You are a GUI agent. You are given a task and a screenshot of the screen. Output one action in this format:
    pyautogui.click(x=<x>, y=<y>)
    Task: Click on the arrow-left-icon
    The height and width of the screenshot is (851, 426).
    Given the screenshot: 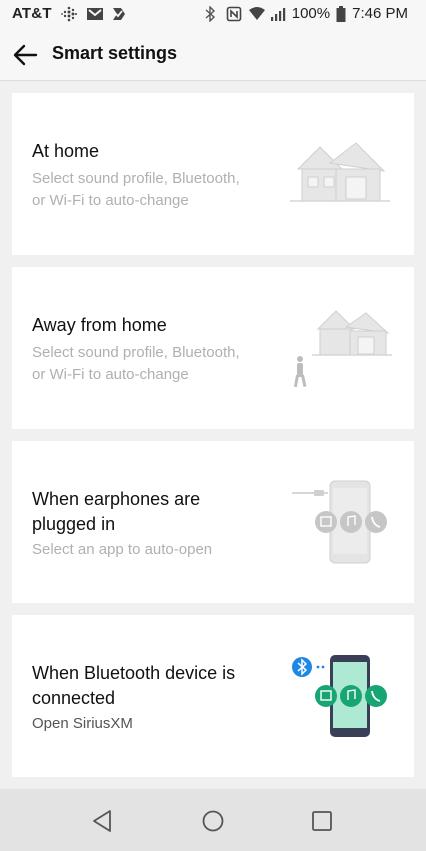 What is the action you would take?
    pyautogui.click(x=25, y=55)
    